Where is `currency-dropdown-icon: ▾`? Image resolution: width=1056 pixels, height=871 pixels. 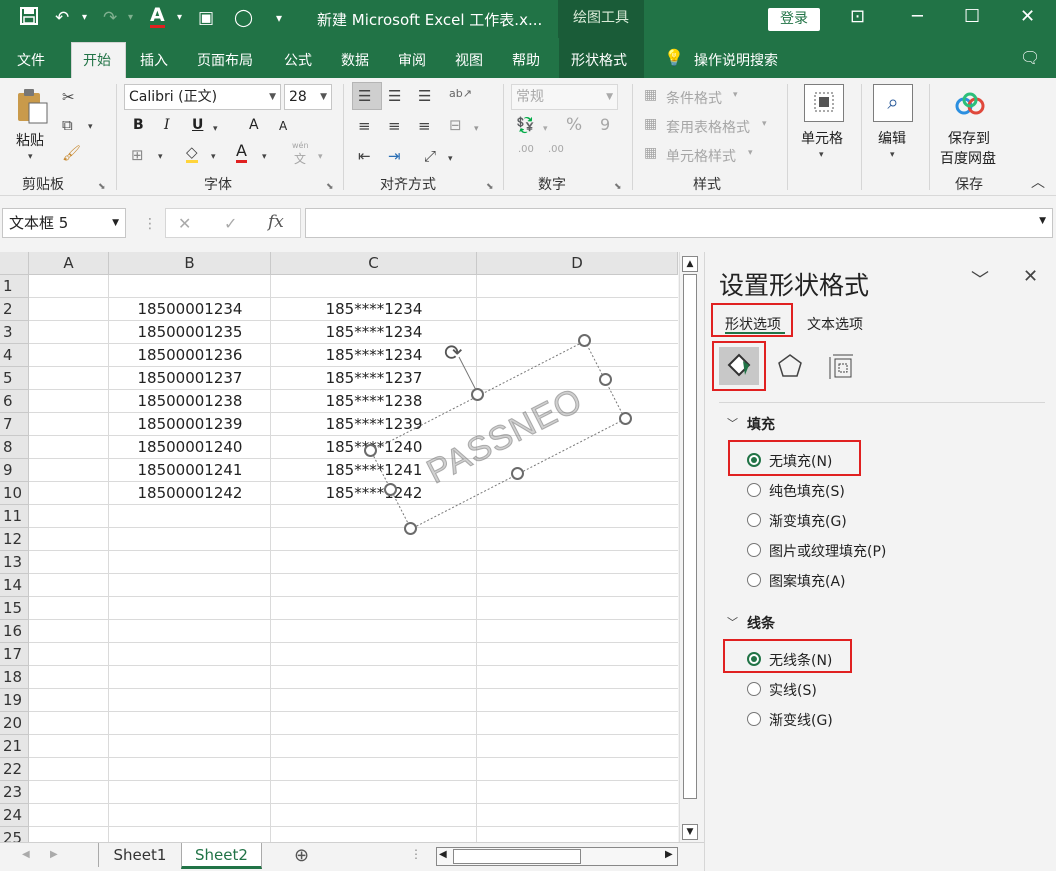 currency-dropdown-icon: ▾ is located at coordinates (545, 129).